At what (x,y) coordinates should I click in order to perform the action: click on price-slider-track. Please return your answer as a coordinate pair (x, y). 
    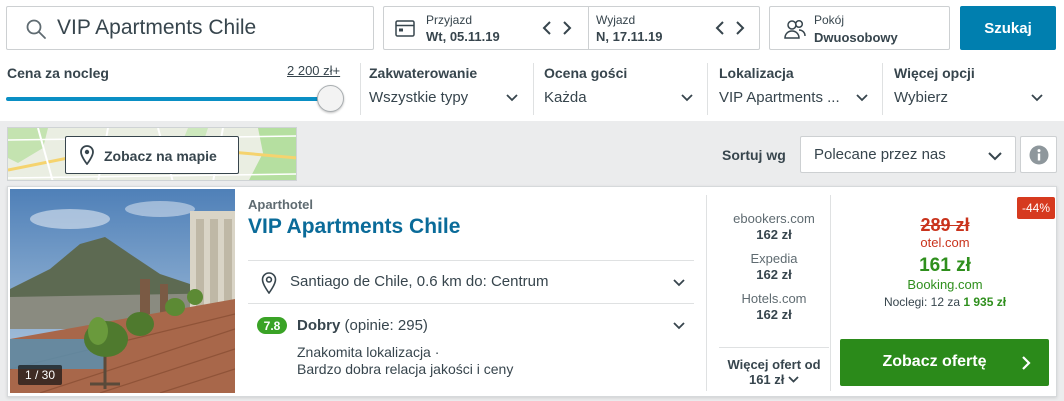
    Looking at the image, I should click on (168, 99).